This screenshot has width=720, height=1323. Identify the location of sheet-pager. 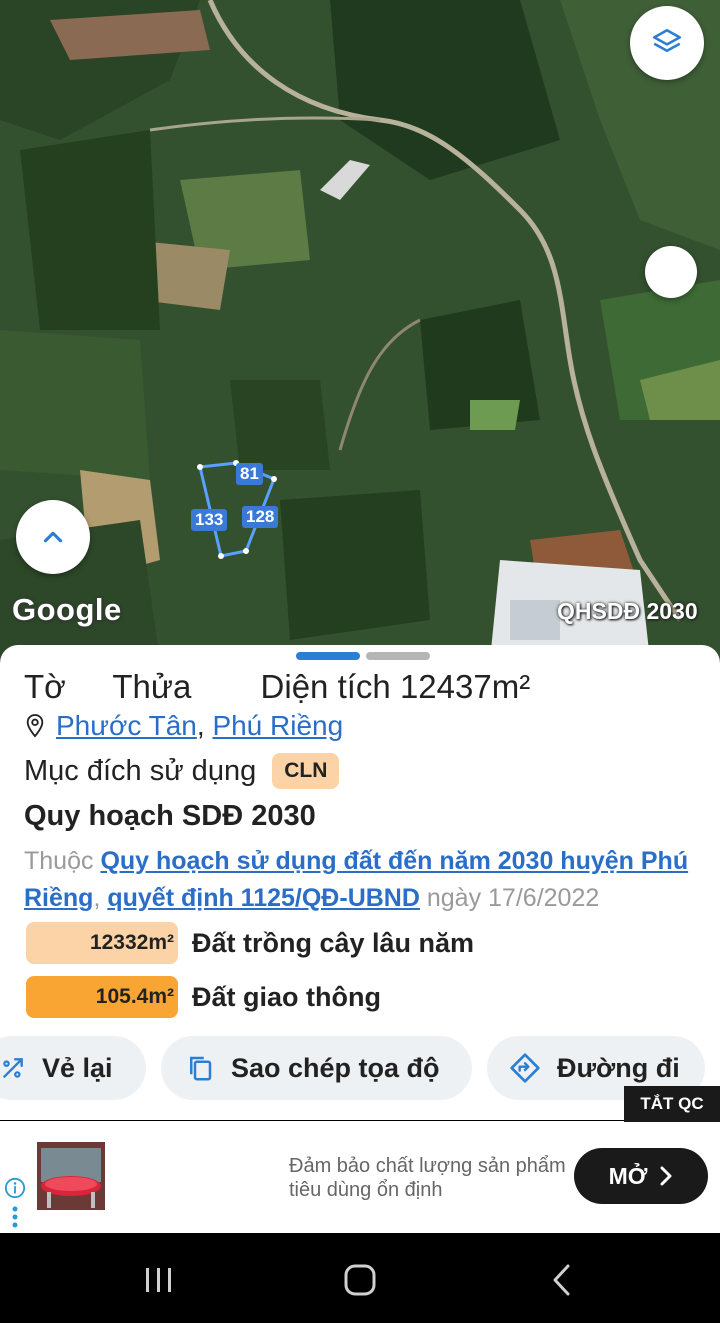
(363, 656).